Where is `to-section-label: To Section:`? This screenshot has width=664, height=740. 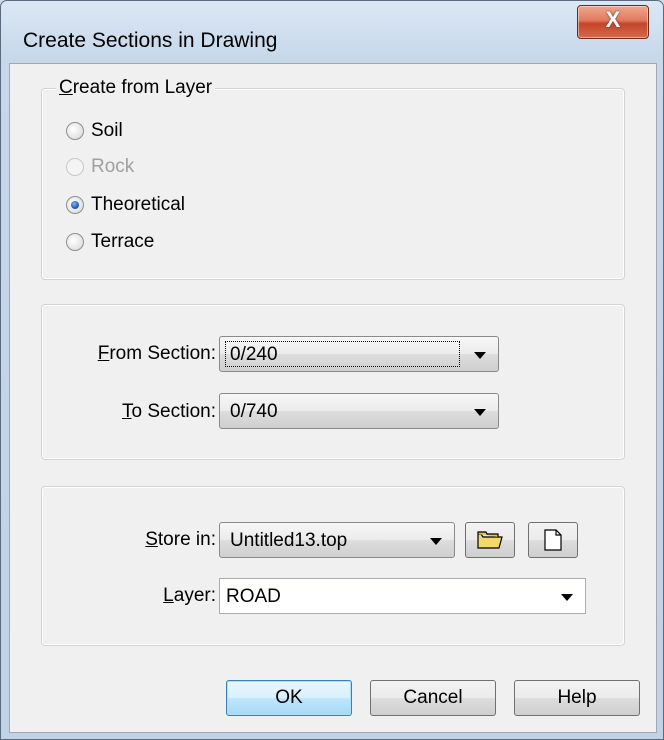 to-section-label: To Section: is located at coordinates (169, 411).